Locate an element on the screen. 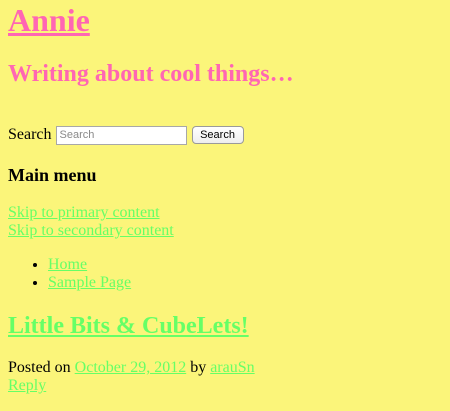 This screenshot has width=450, height=411. post-title-link: Little Bits & CubeLets! is located at coordinates (128, 326).